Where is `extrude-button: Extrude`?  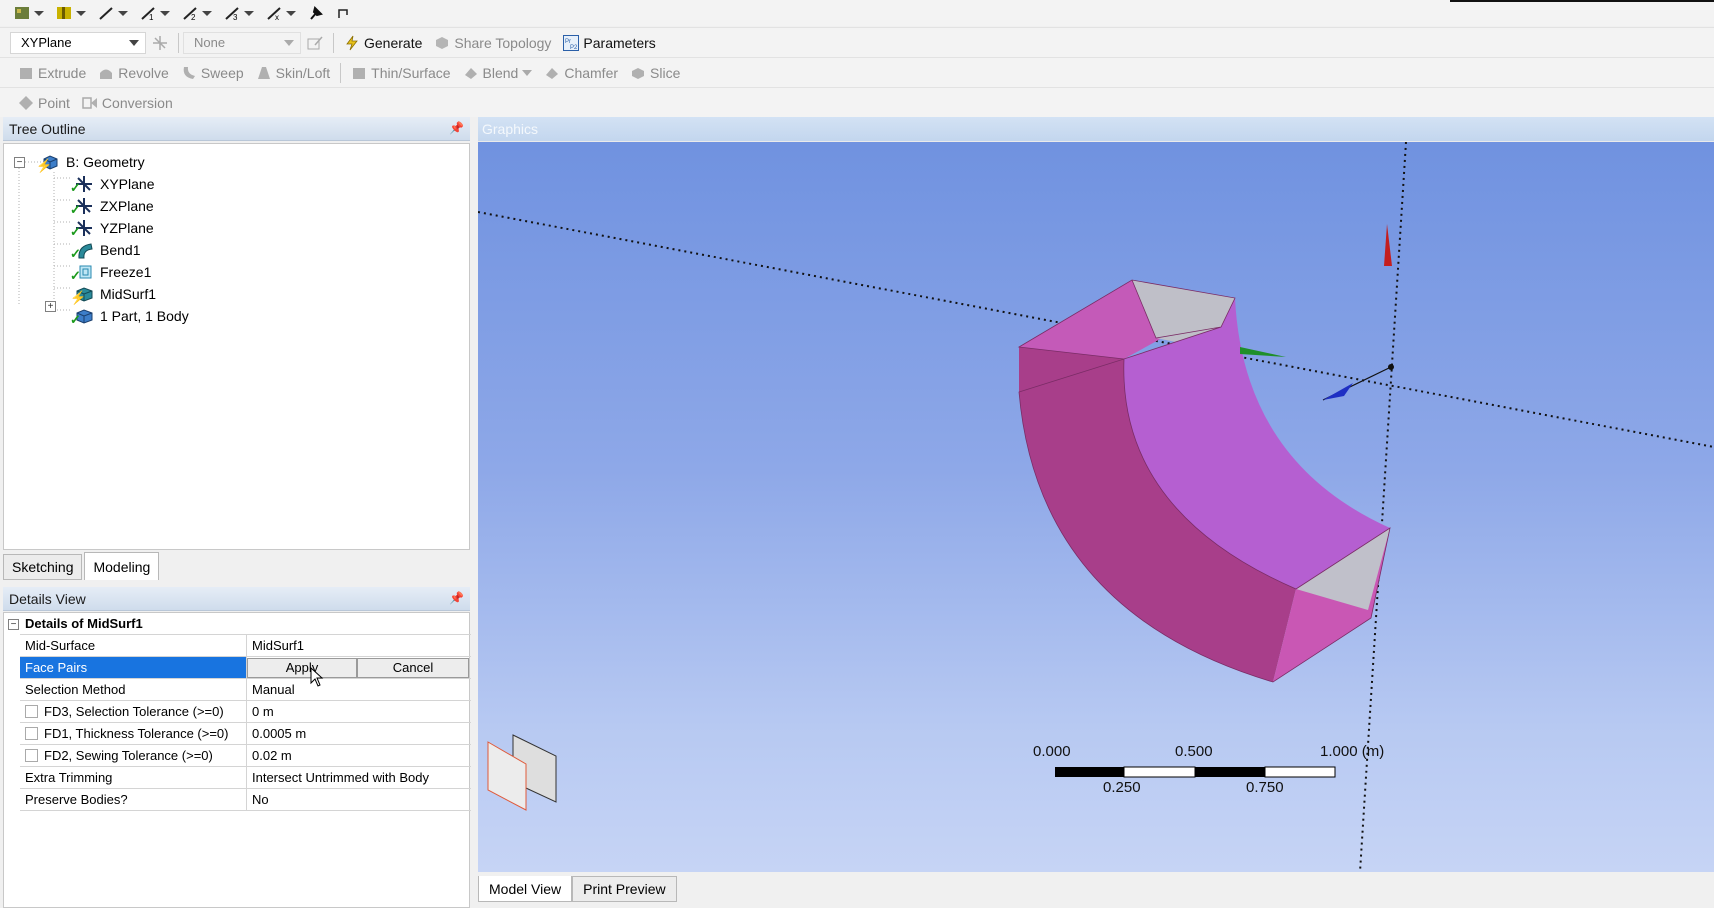 extrude-button: Extrude is located at coordinates (52, 72).